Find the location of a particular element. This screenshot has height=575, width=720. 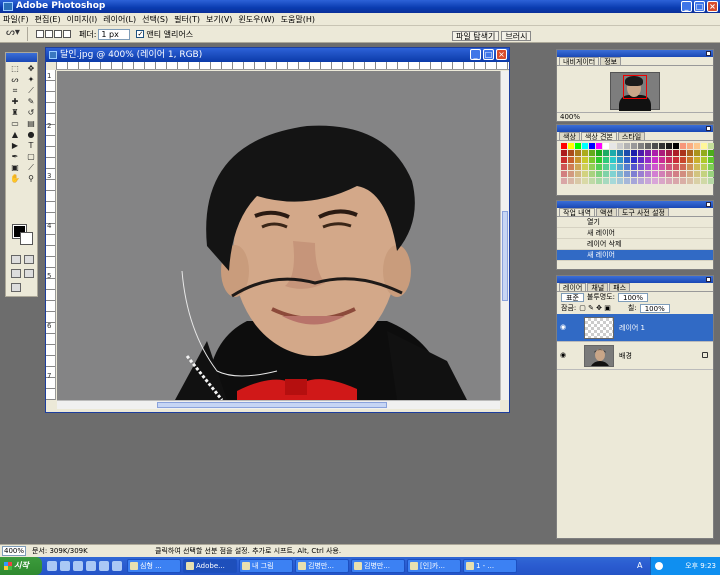

tab-file-browser: 파일 탐색기 is located at coordinates (476, 36).